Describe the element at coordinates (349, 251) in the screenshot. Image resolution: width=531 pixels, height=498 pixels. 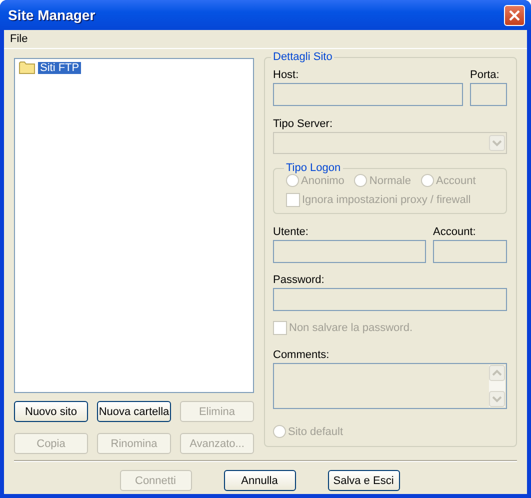
I see `user-field` at that location.